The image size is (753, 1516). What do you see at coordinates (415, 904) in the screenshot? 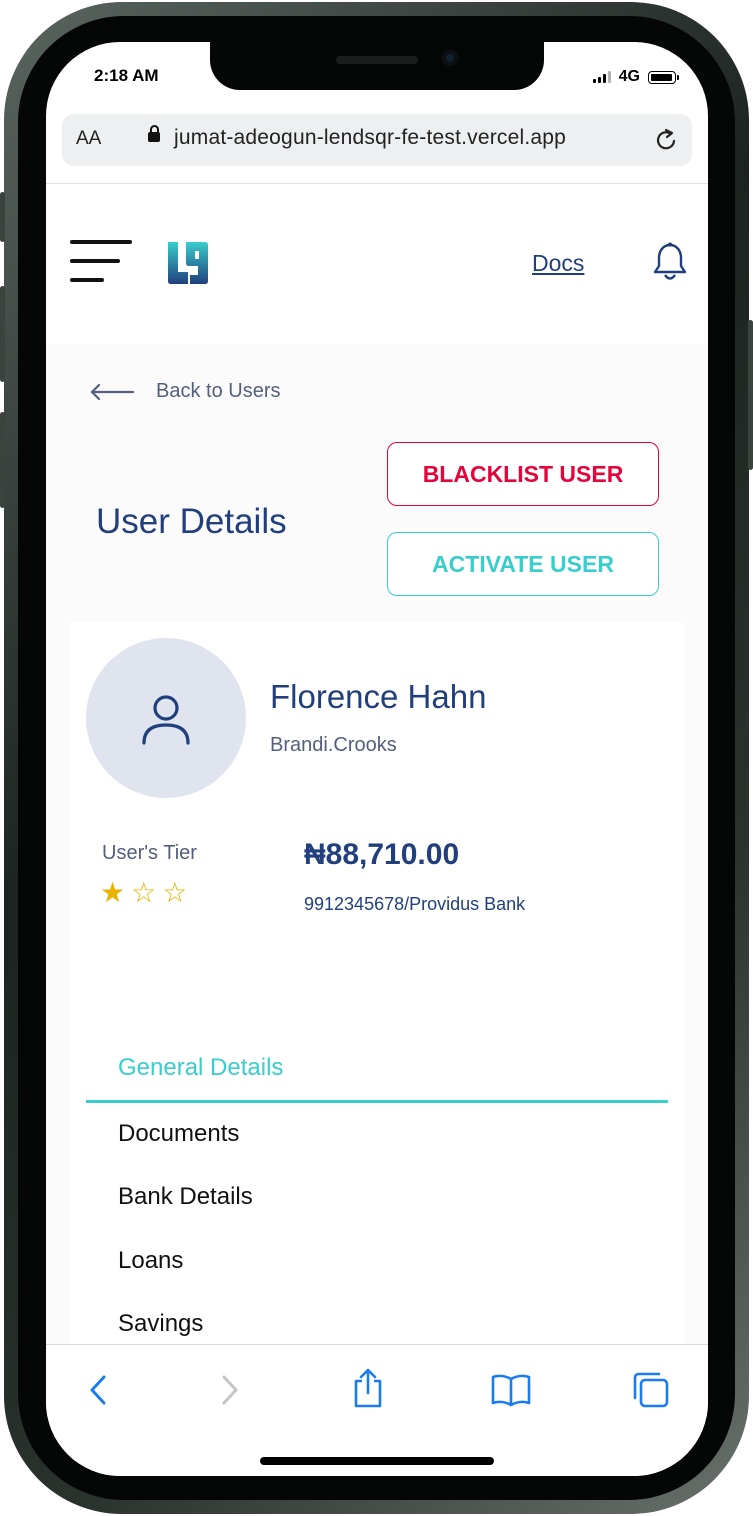
I see `bank-account: 9912345678/Providus Bank` at bounding box center [415, 904].